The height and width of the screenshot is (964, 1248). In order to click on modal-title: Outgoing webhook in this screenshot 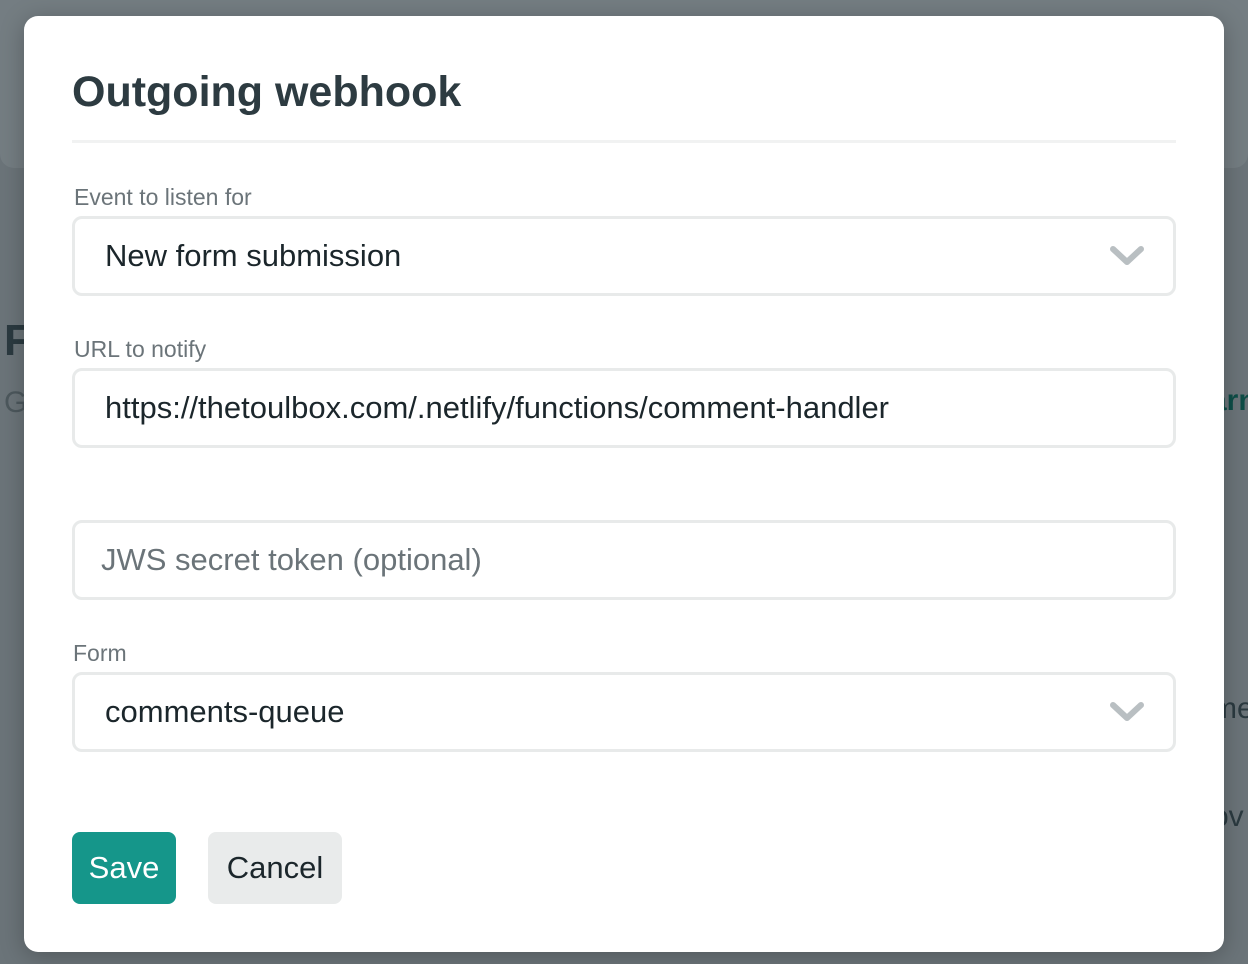, I will do `click(267, 92)`.